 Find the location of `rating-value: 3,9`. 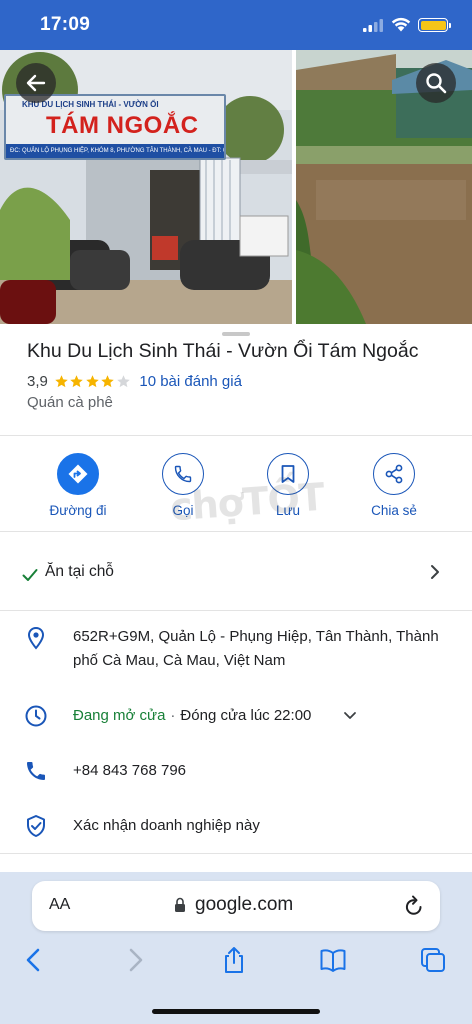

rating-value: 3,9 is located at coordinates (37, 381).